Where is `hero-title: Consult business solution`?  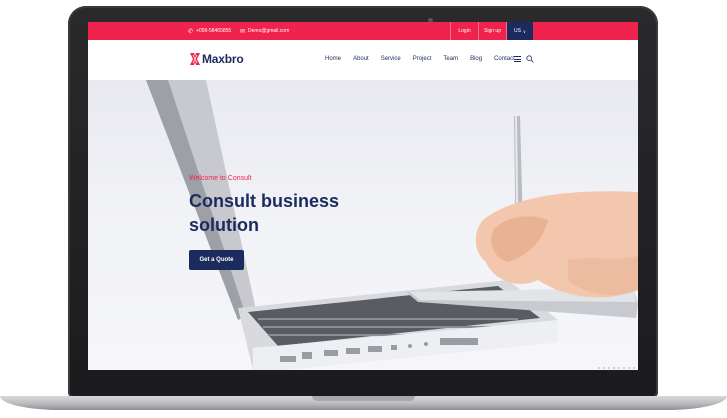
hero-title: Consult business solution is located at coordinates (264, 213).